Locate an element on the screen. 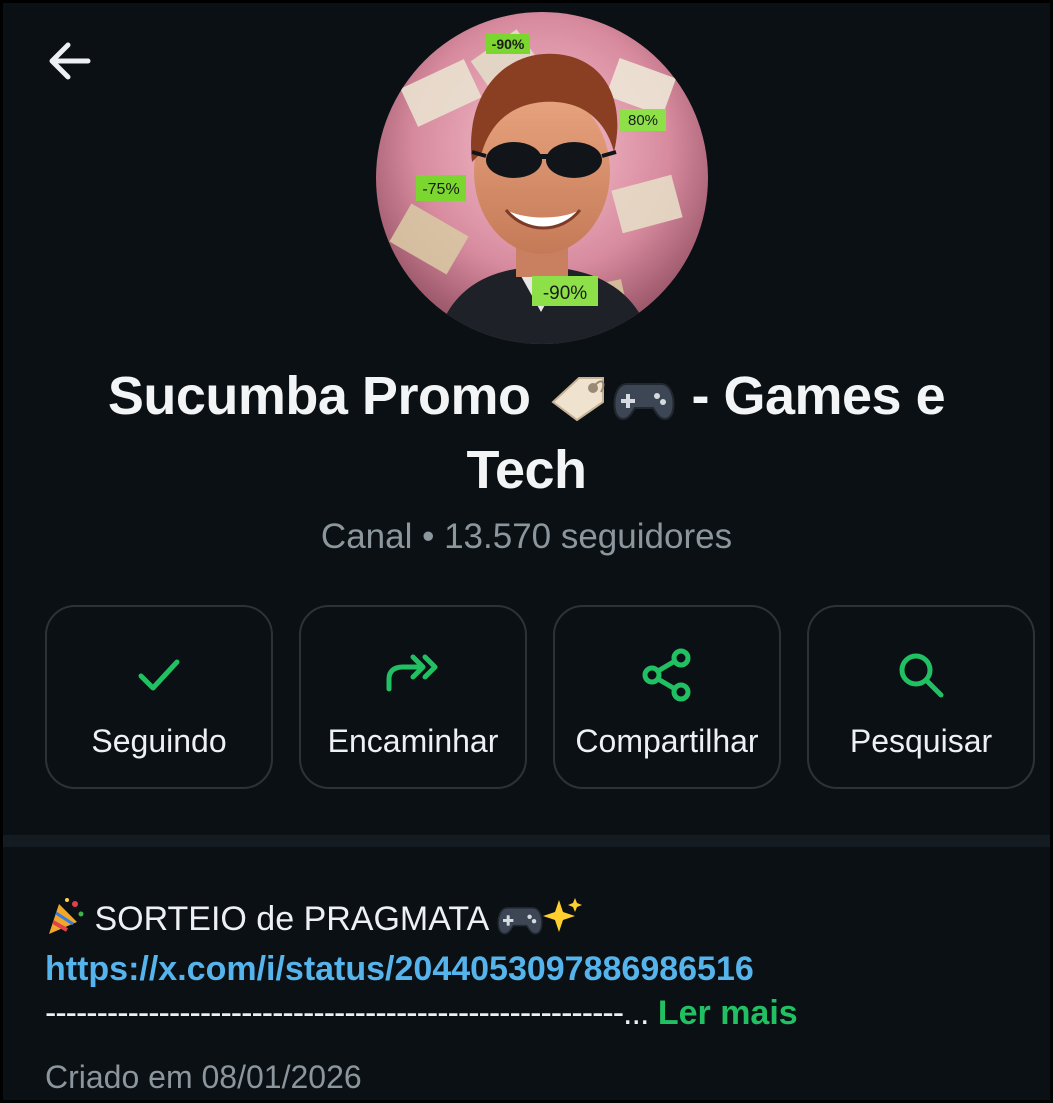 Image resolution: width=1053 pixels, height=1103 pixels. channel-subtitle: Canal • 13.570 seguidores is located at coordinates (526, 536).